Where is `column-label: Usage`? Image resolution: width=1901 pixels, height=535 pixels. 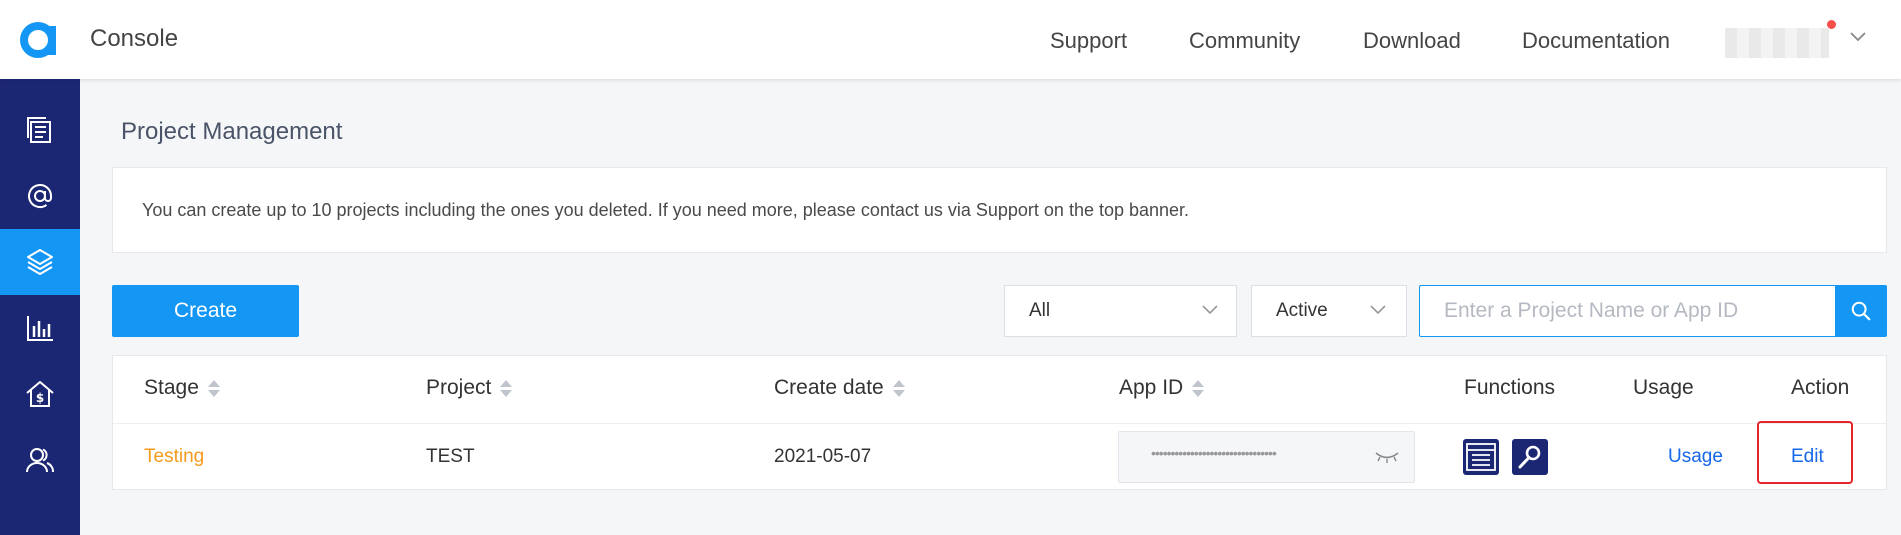 column-label: Usage is located at coordinates (1663, 387).